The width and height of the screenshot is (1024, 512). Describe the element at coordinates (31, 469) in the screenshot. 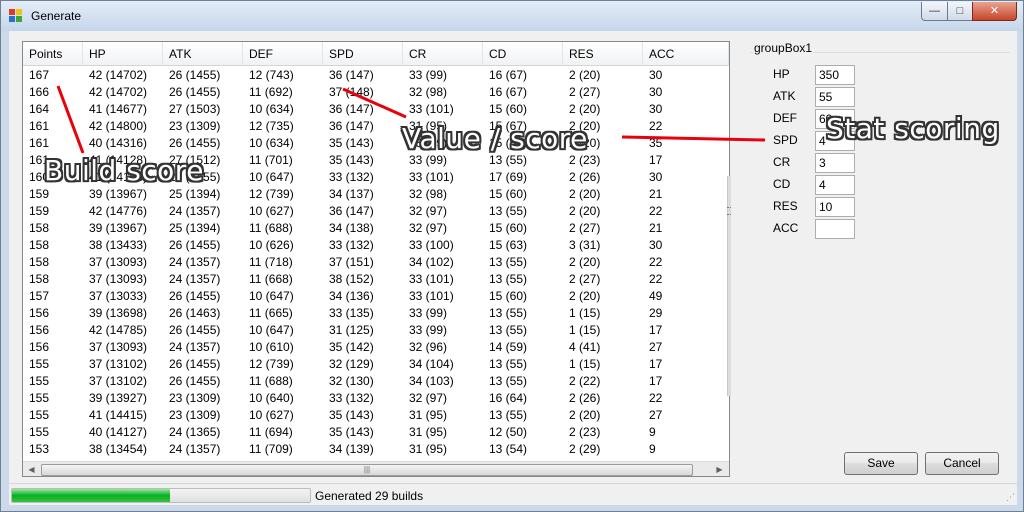

I see `scroll-left-icon: ◀` at that location.